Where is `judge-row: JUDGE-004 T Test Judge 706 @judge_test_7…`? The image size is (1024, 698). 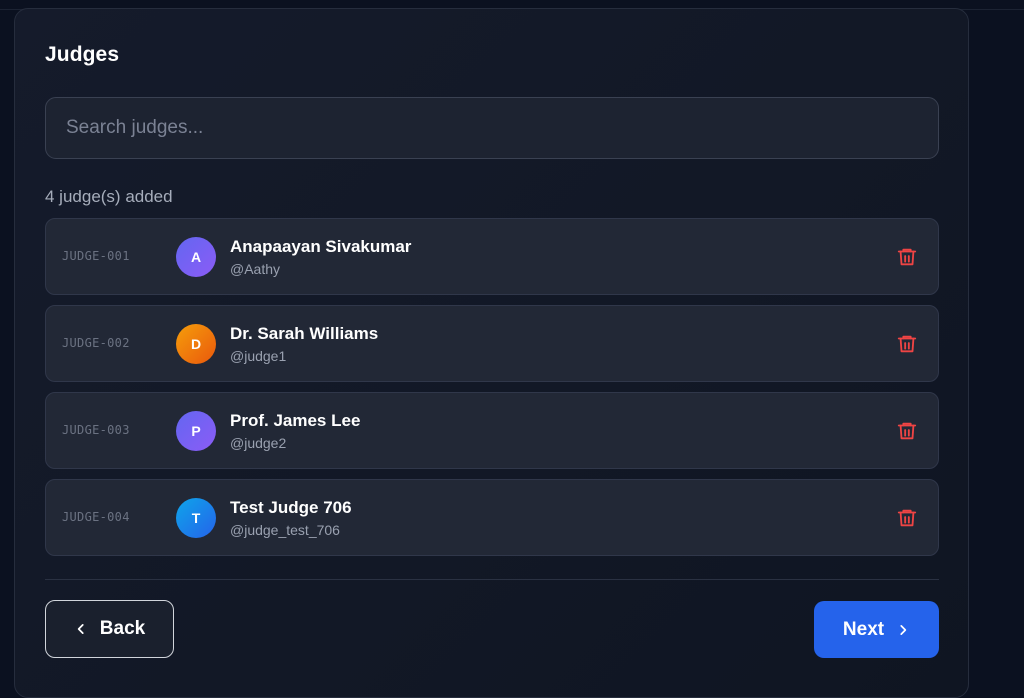
judge-row: JUDGE-004 T Test Judge 706 @judge_test_7… is located at coordinates (492, 517).